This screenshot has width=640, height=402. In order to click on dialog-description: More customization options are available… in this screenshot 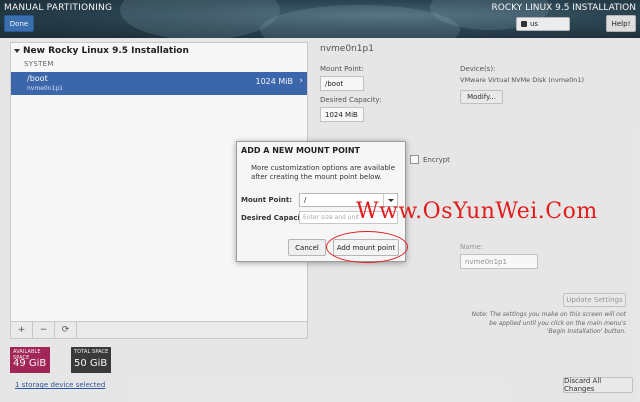, I will do `click(323, 172)`.